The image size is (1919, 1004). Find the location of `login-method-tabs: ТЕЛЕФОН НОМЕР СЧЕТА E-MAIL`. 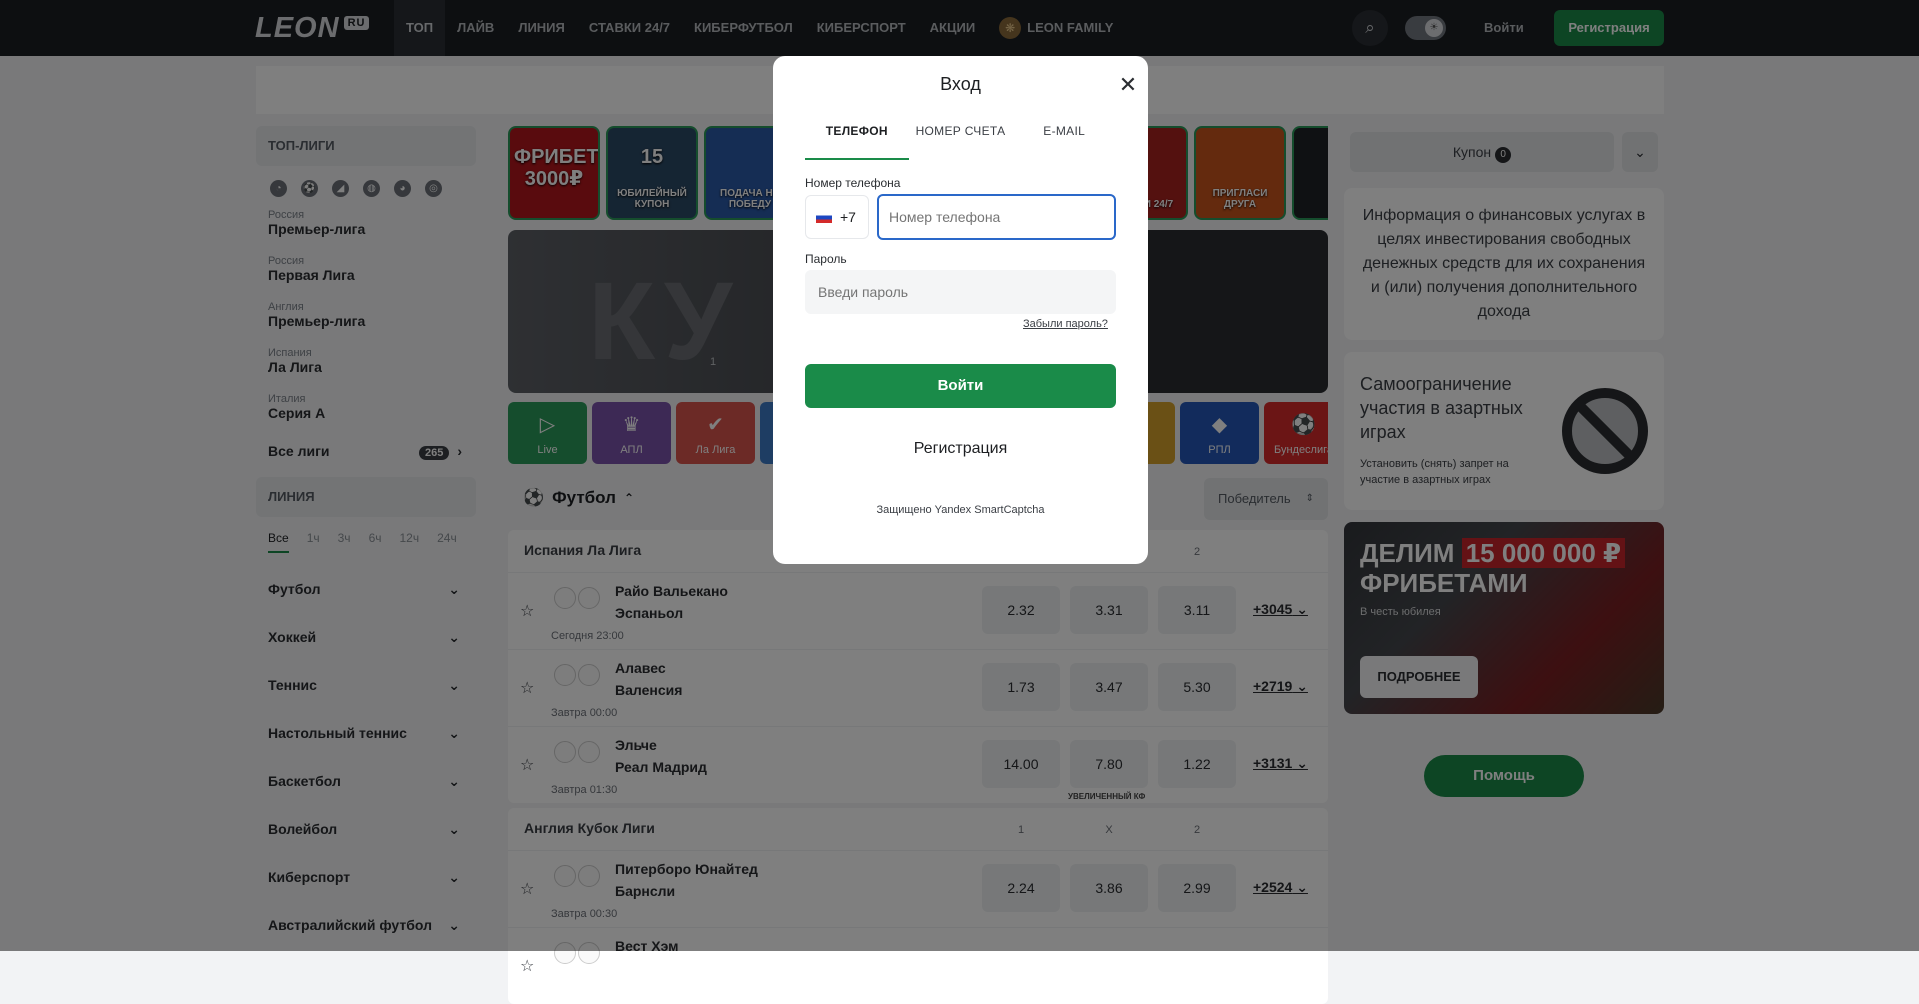

login-method-tabs: ТЕЛЕФОН НОМЕР СЧЕТА E-MAIL is located at coordinates (960, 142).